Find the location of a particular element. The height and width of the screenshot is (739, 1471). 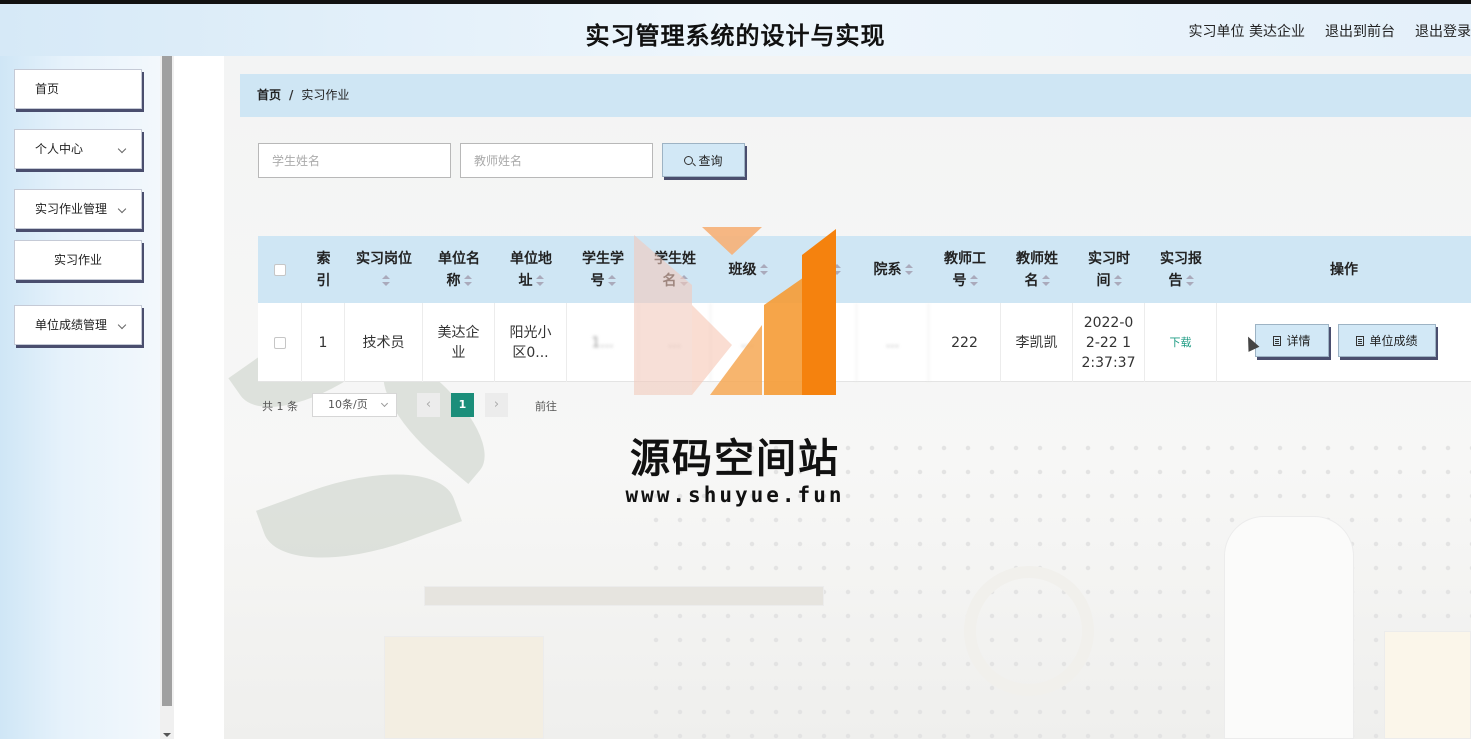

column-header-position: 实习岗位 is located at coordinates (384, 269).